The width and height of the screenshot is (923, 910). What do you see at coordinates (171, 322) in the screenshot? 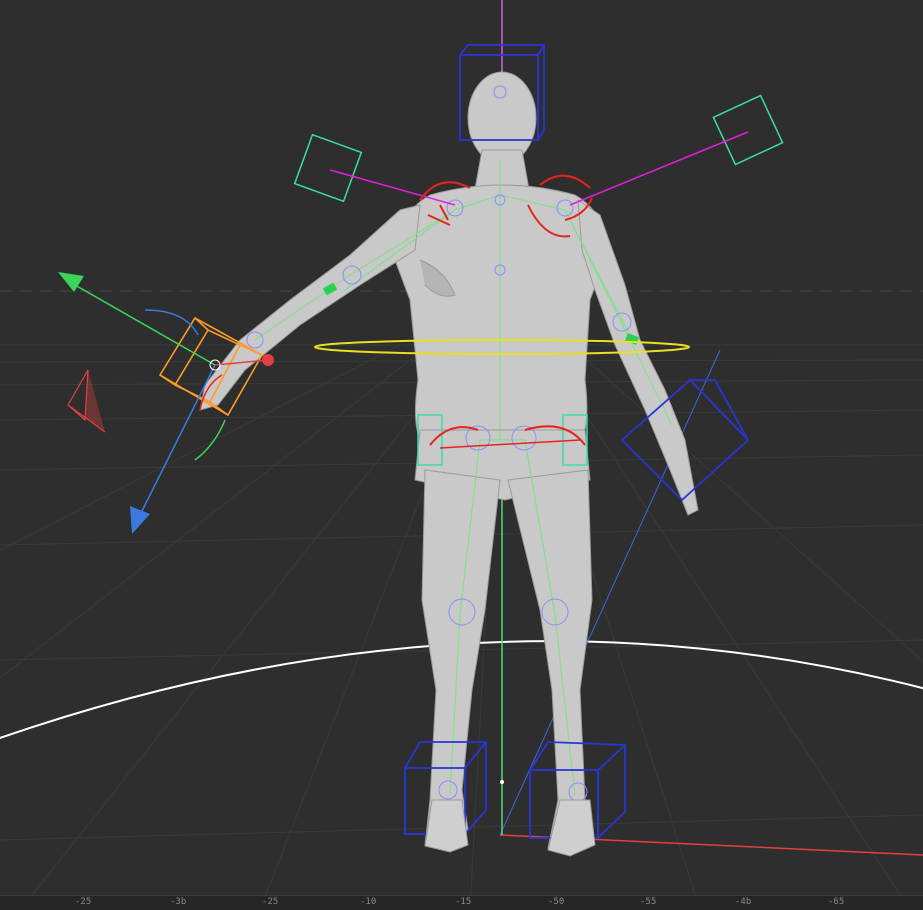
I see `gizmo-rotate-arc-blue` at bounding box center [171, 322].